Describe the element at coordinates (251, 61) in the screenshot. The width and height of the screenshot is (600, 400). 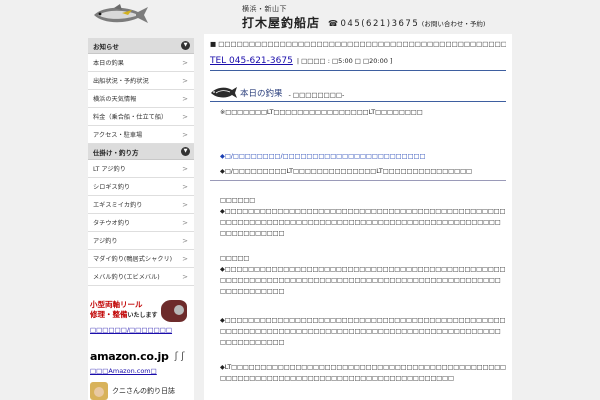
I see `tel-link: TEL 045-621-3675` at that location.